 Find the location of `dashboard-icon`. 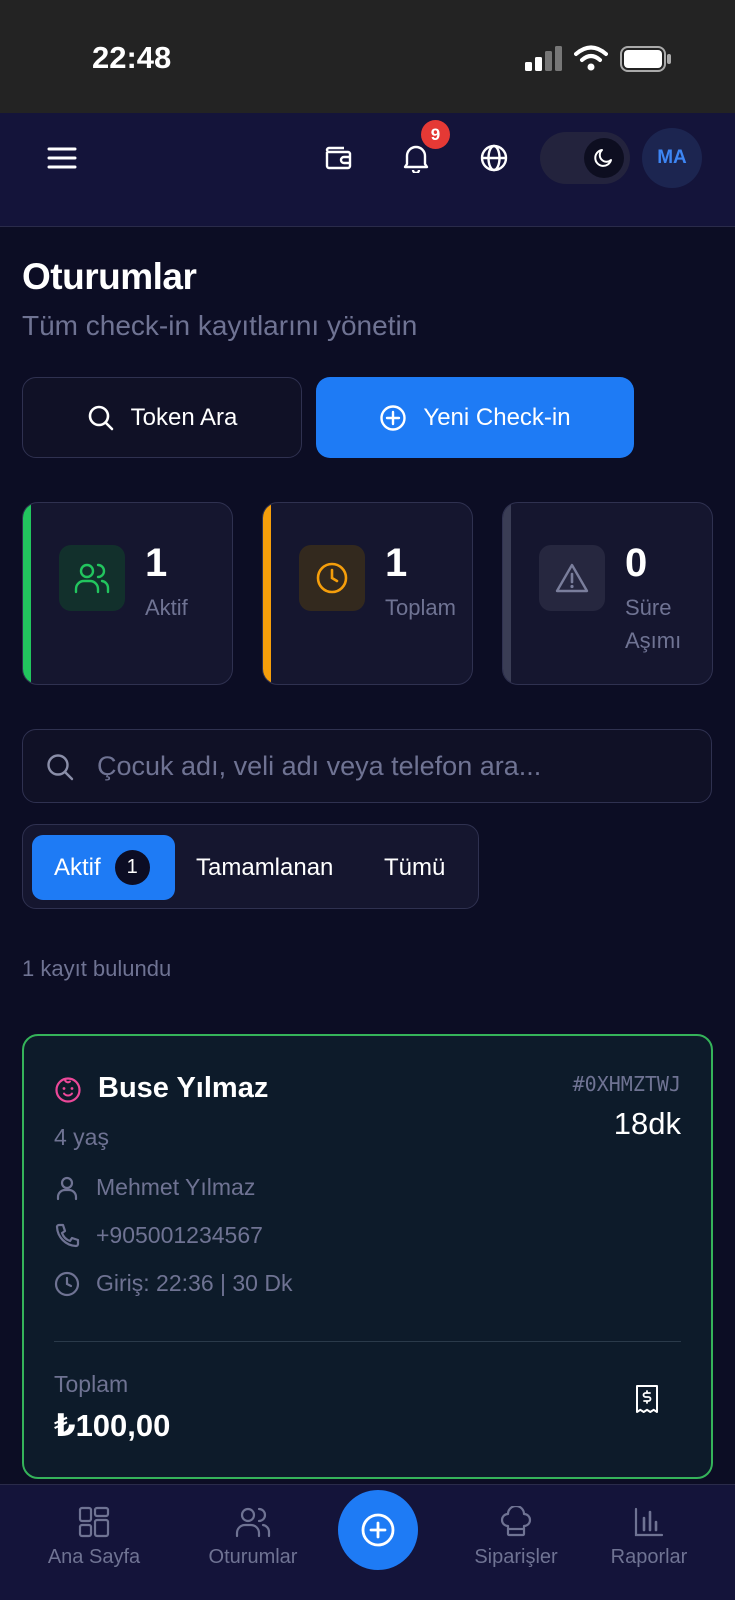

dashboard-icon is located at coordinates (94, 1522).